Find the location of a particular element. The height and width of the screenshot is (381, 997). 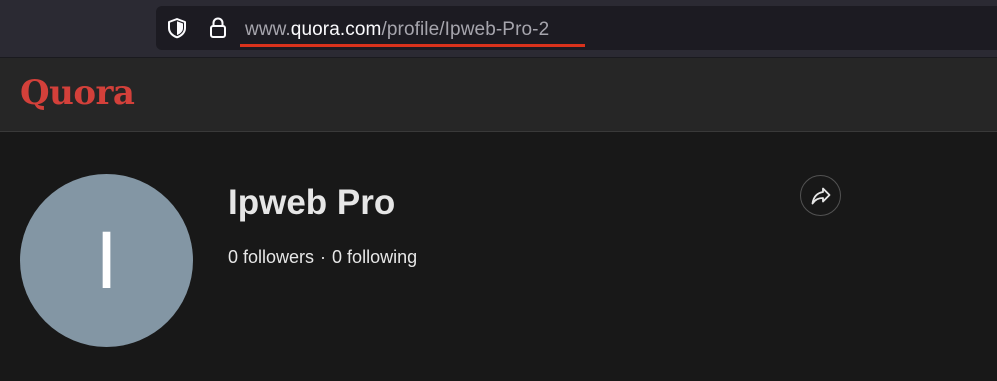

url-text: www.quora.com/profile/Ipweb-Pro-2 is located at coordinates (397, 30).